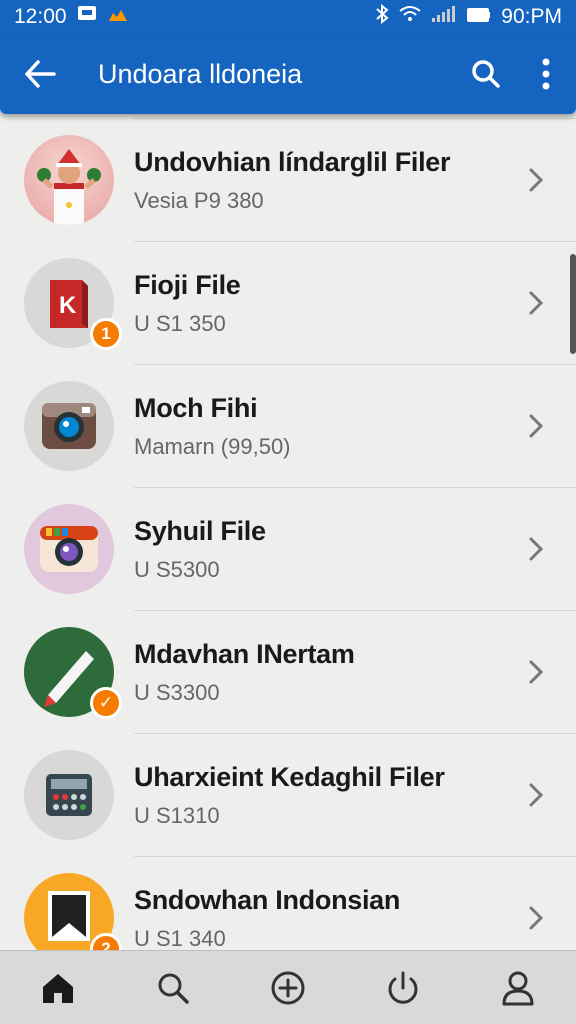 The image size is (576, 1024). I want to click on home-icon, so click(57, 988).